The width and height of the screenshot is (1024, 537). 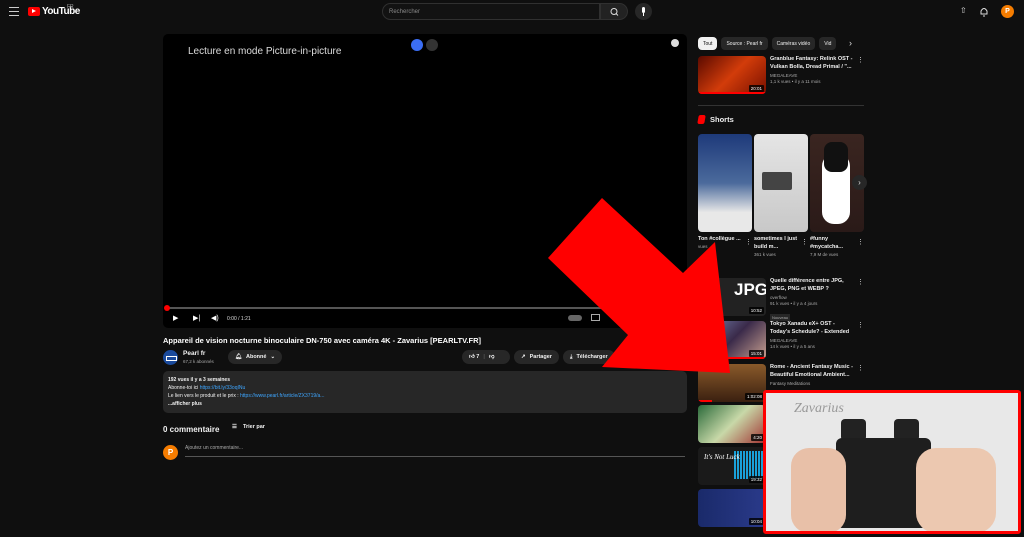 What do you see at coordinates (248, 427) in the screenshot?
I see `sort-button: ☰ Trier par` at bounding box center [248, 427].